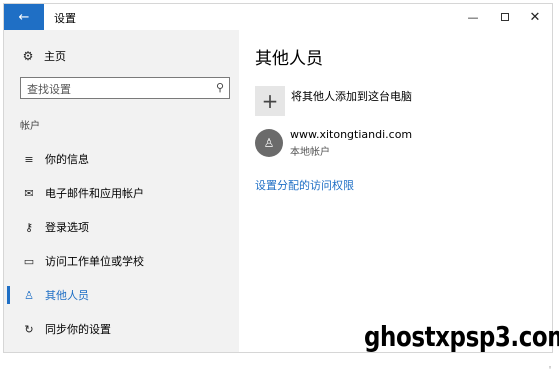 The width and height of the screenshot is (559, 375). I want to click on close-icon: ✕, so click(535, 17).